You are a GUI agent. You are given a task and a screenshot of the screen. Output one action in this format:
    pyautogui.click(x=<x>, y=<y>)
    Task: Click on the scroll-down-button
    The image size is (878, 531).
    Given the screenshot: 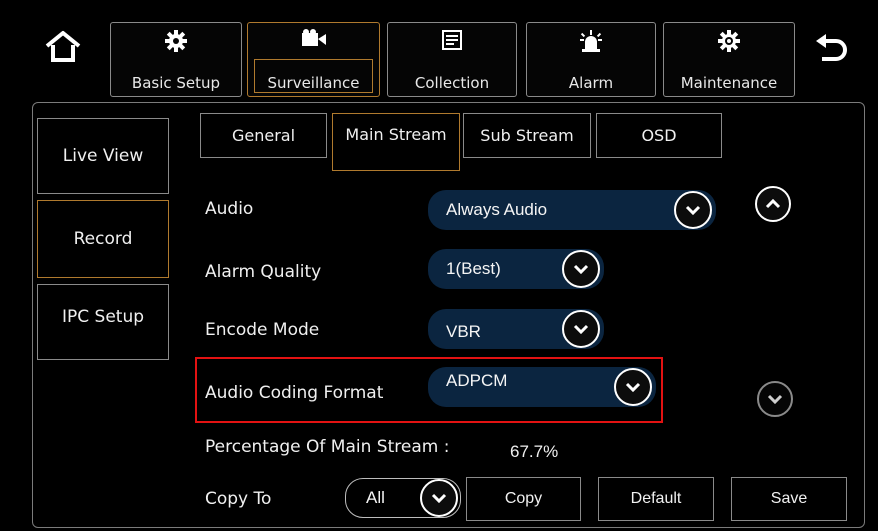 What is the action you would take?
    pyautogui.click(x=775, y=399)
    